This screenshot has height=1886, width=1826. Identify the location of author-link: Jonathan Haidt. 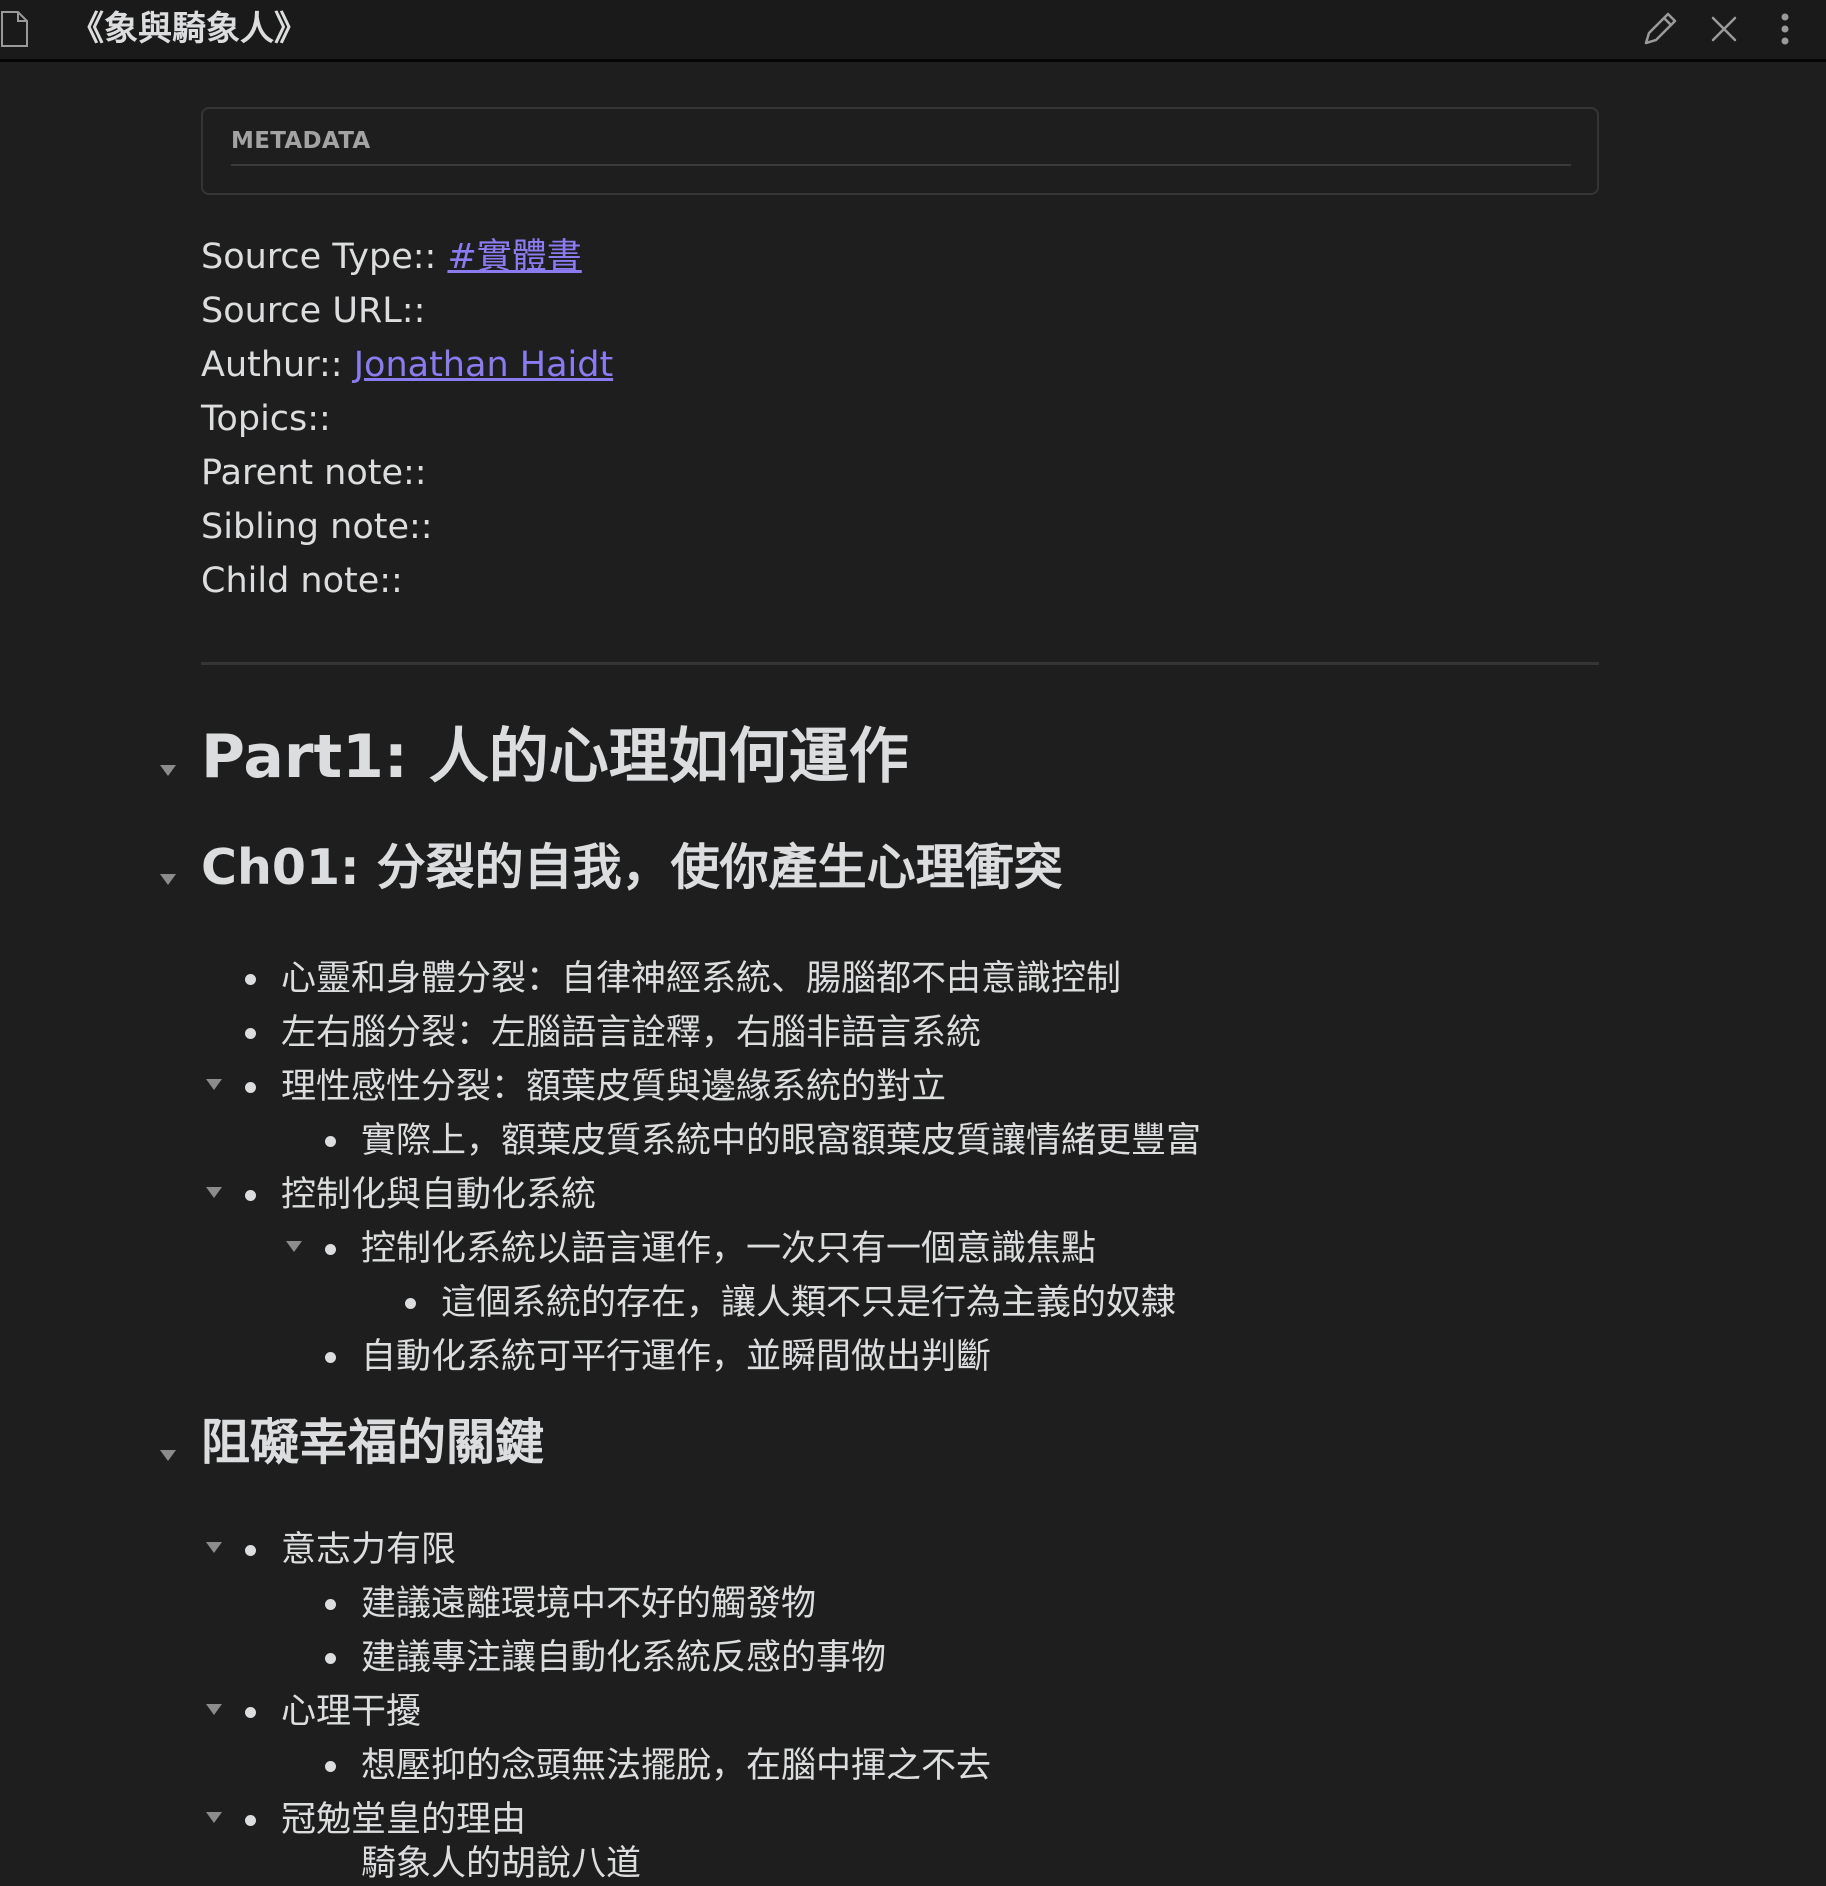
(483, 365).